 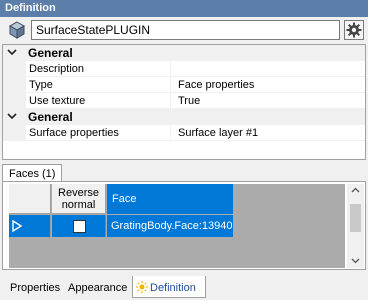 I want to click on gear-icon, so click(x=354, y=30).